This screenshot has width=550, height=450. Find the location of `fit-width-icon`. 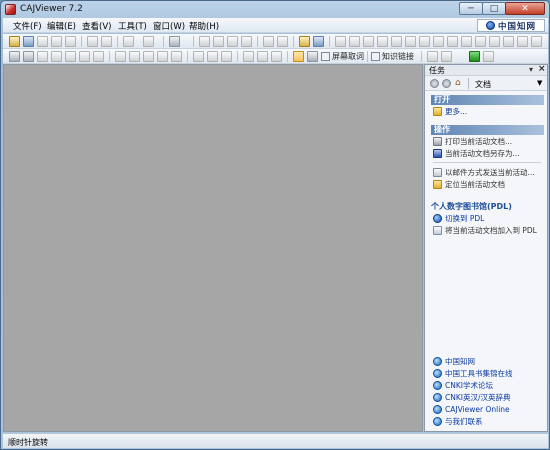

fit-width-icon is located at coordinates (410, 41).